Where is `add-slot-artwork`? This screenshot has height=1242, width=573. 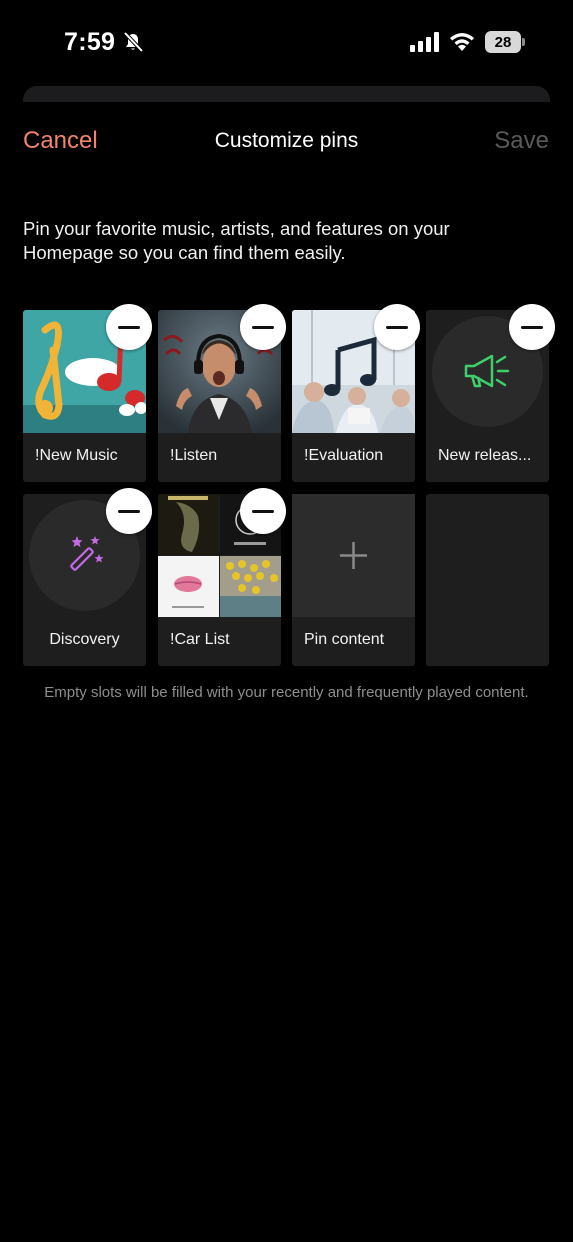 add-slot-artwork is located at coordinates (353, 555).